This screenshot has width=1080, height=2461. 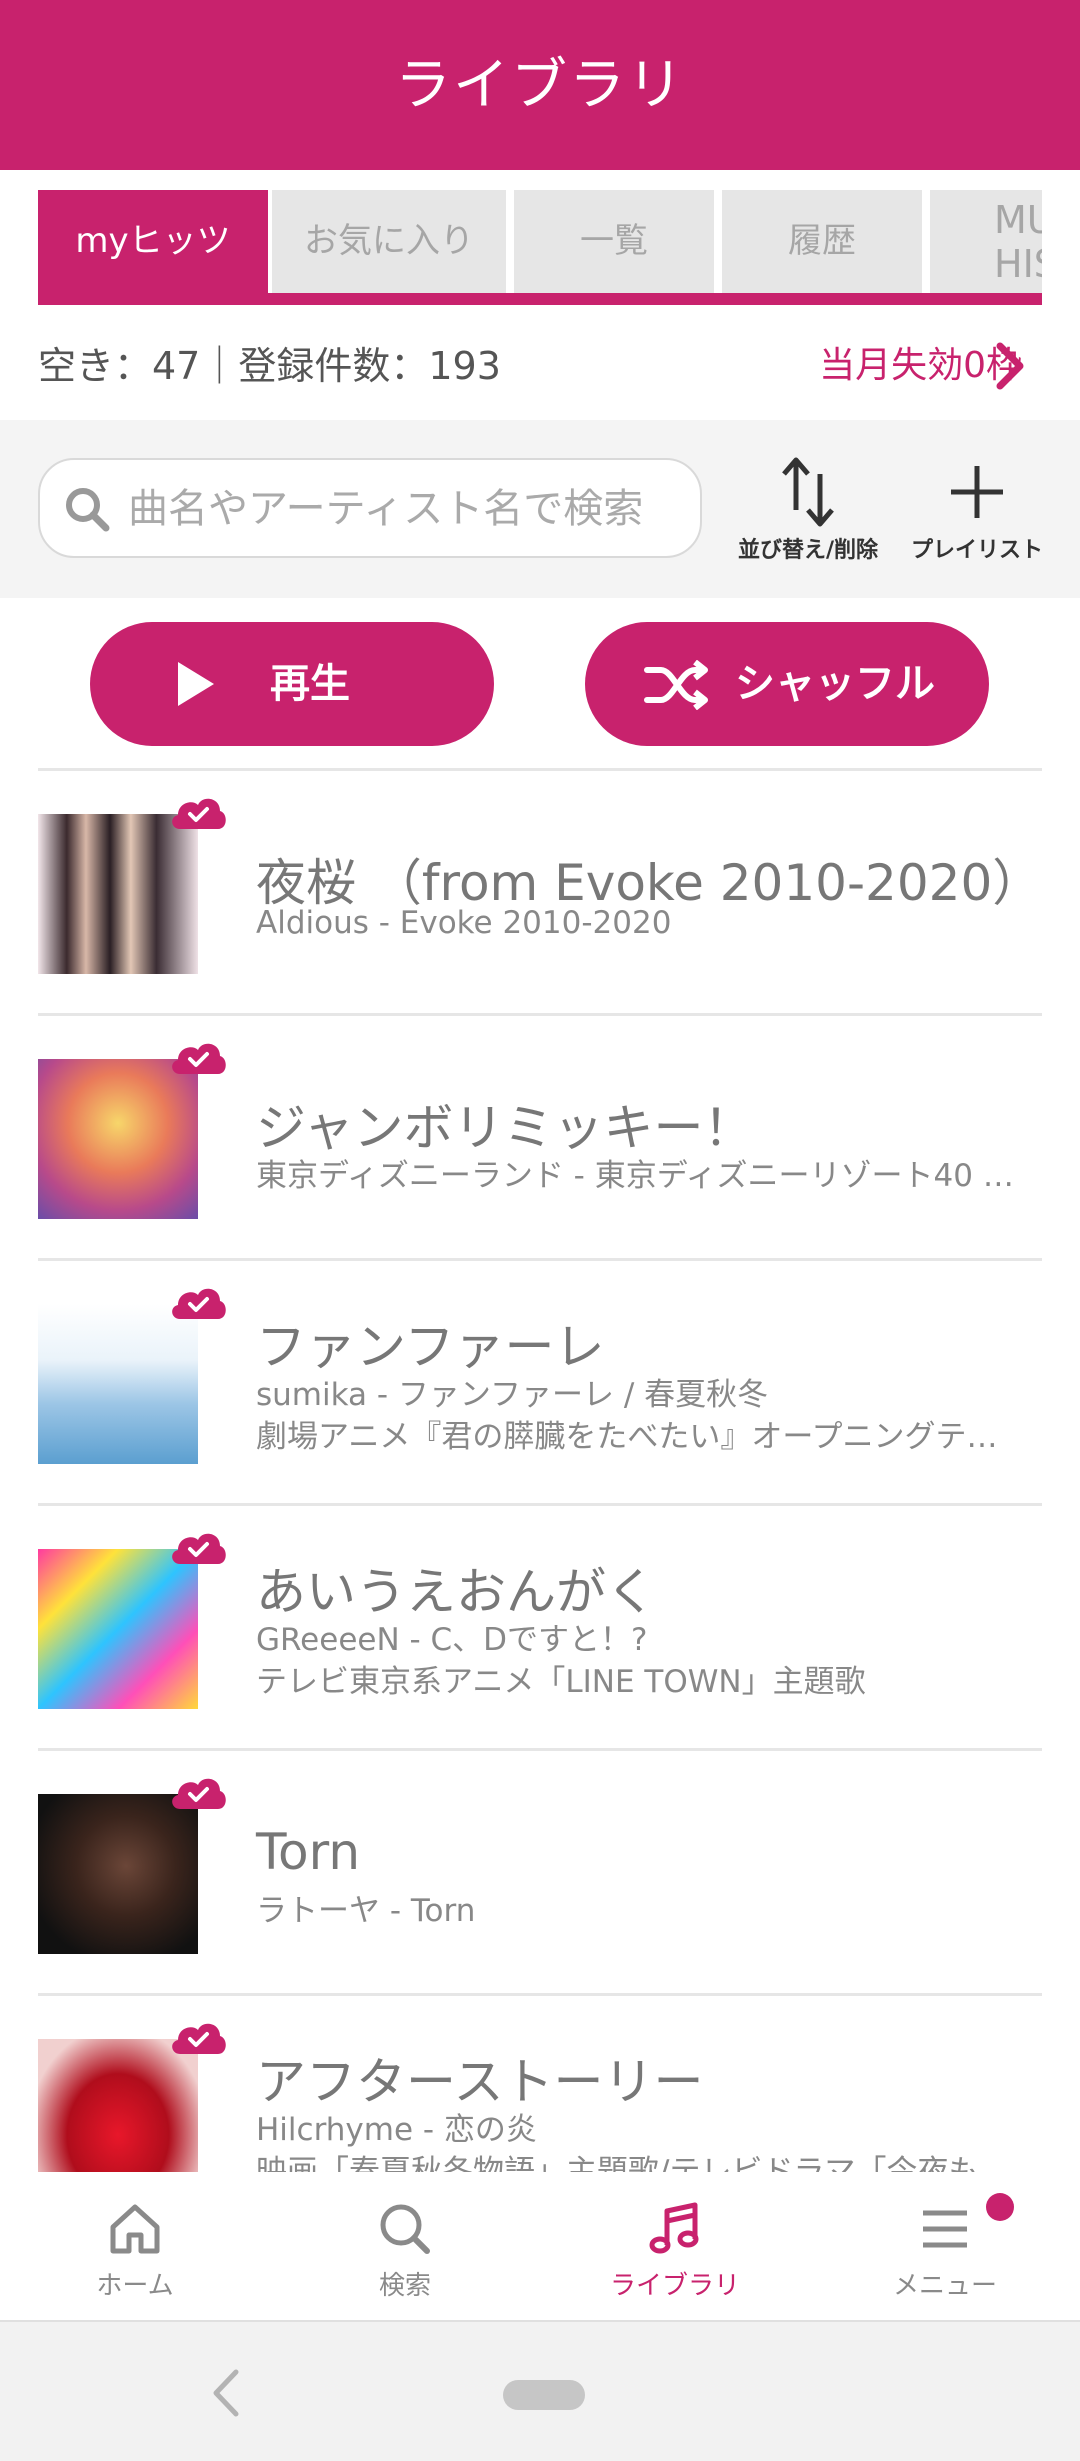 I want to click on nav-library: ライブラリ, so click(x=675, y=2250).